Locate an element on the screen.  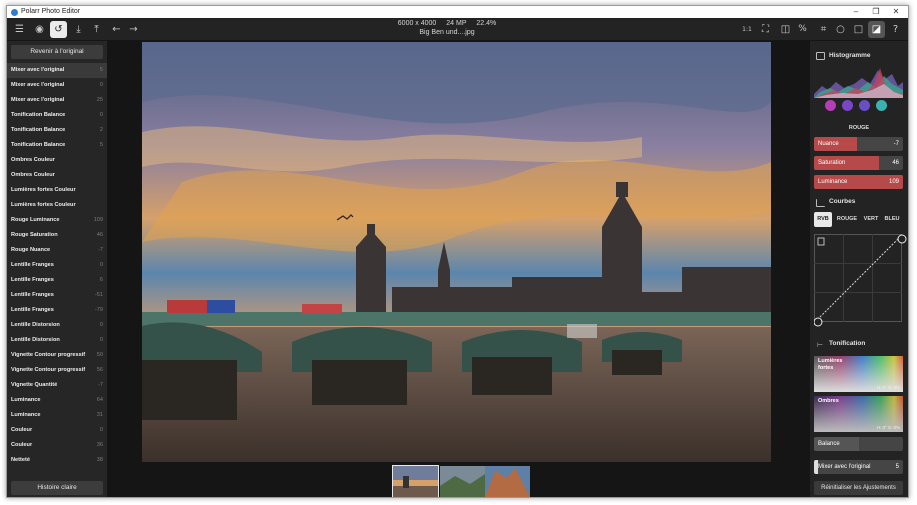
history-item-value: -51 is located at coordinates (98, 295).